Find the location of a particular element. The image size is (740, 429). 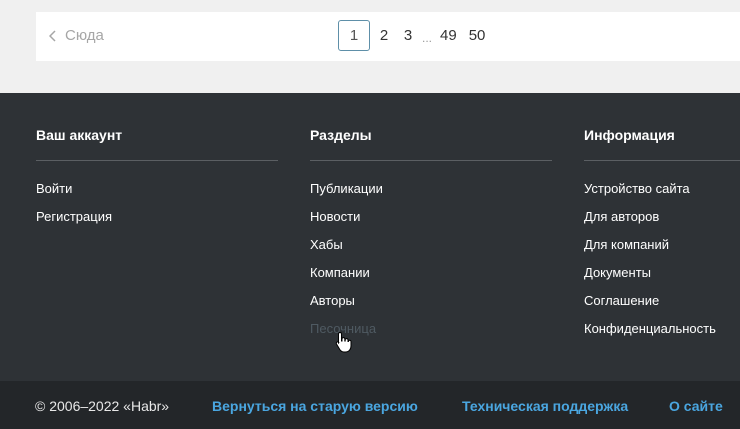

footer-link-documents: Документы is located at coordinates (662, 273).